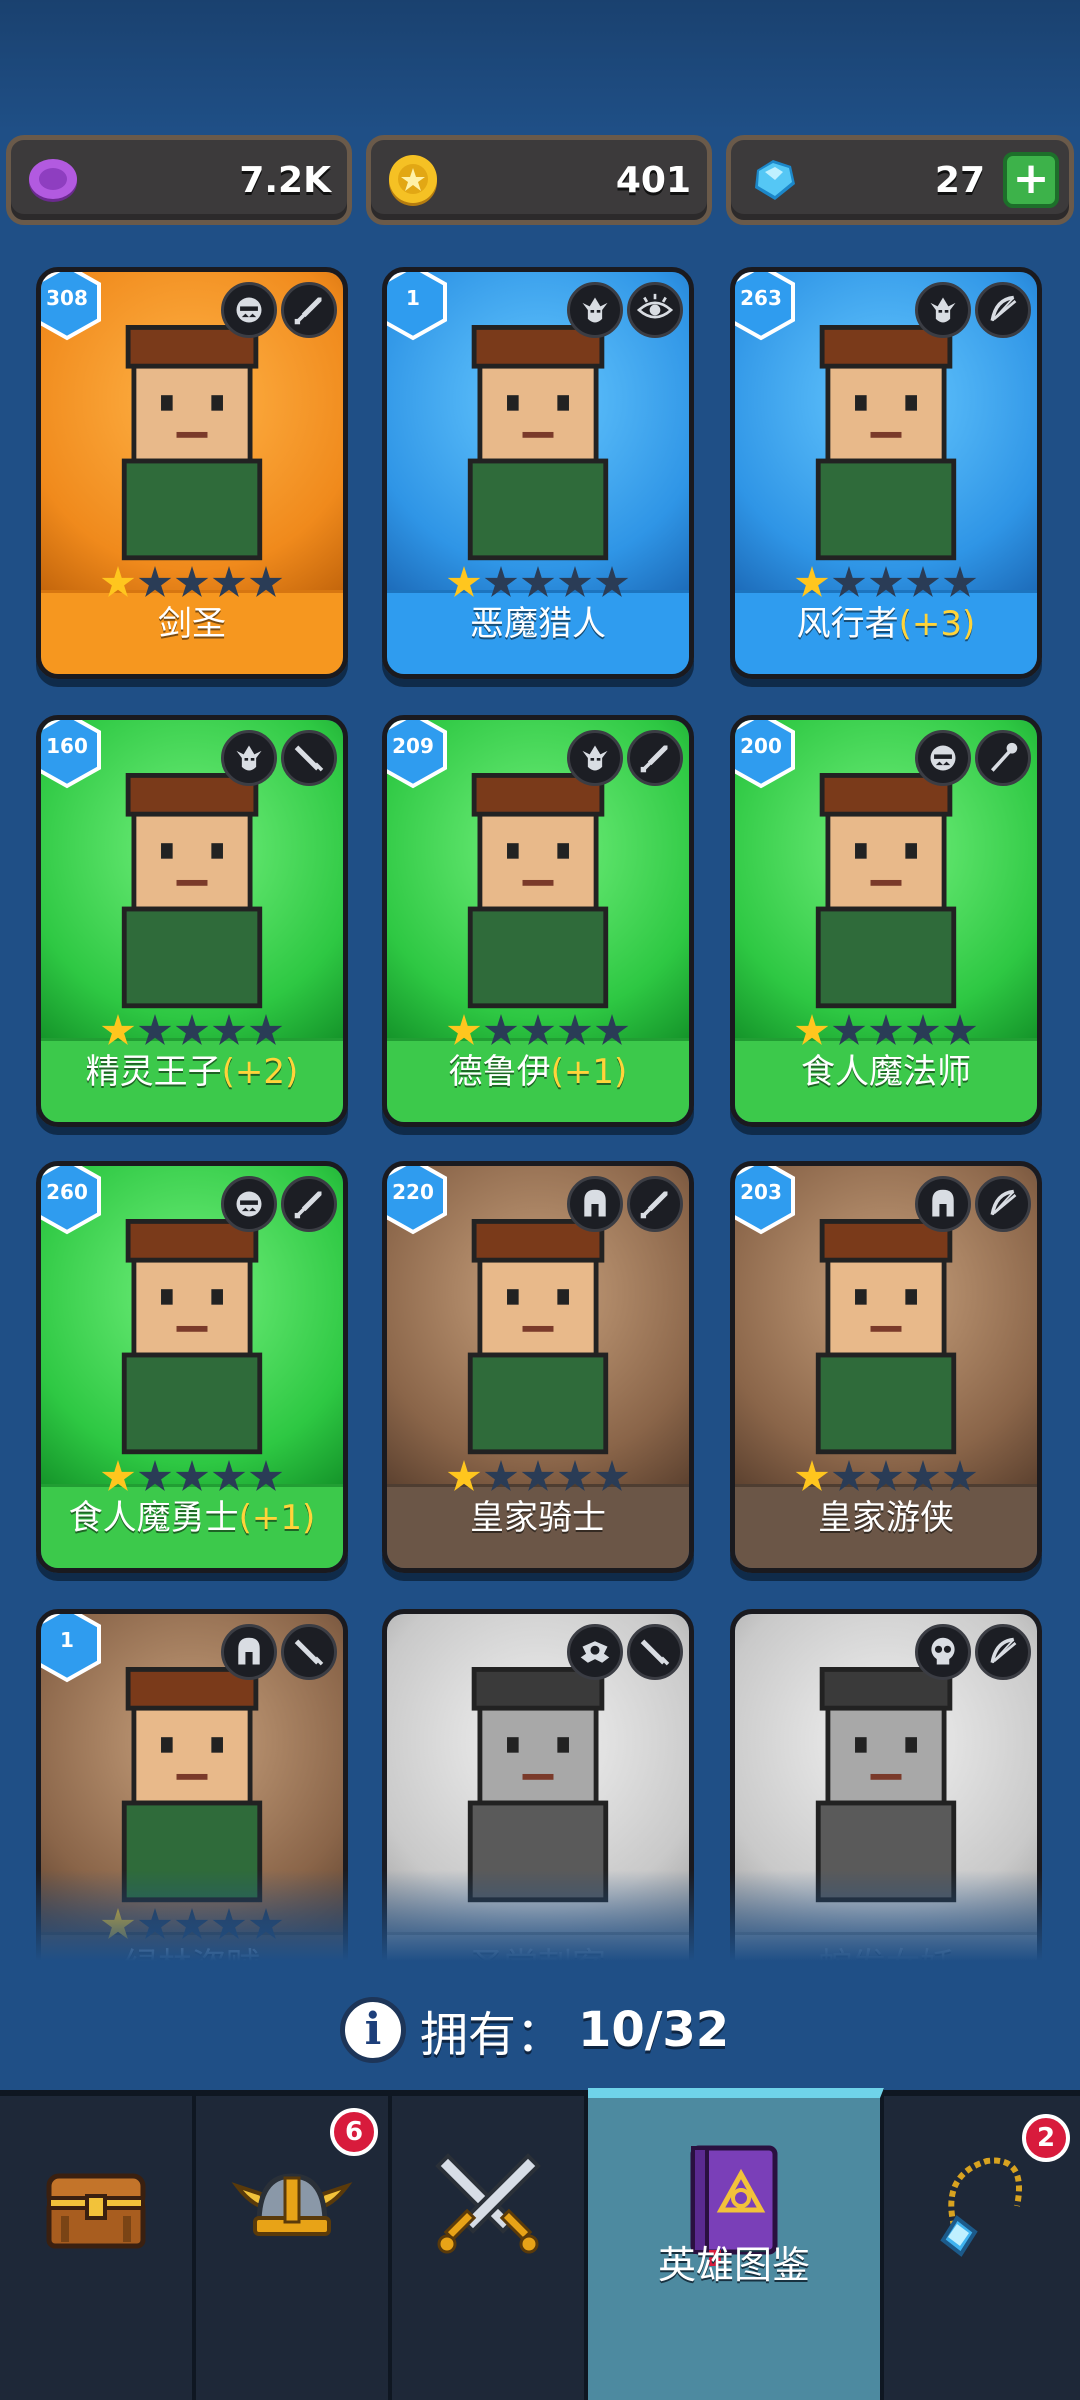 This screenshot has width=1080, height=2400. I want to click on level-badge: 203, so click(766, 1201).